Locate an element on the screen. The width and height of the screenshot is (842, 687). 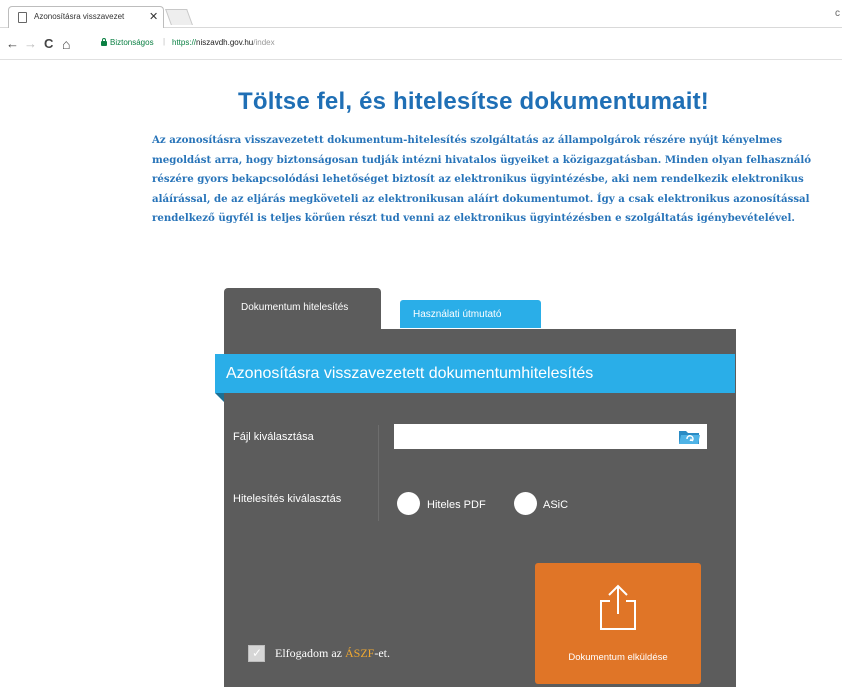
open-folder-icon is located at coordinates (689, 436).